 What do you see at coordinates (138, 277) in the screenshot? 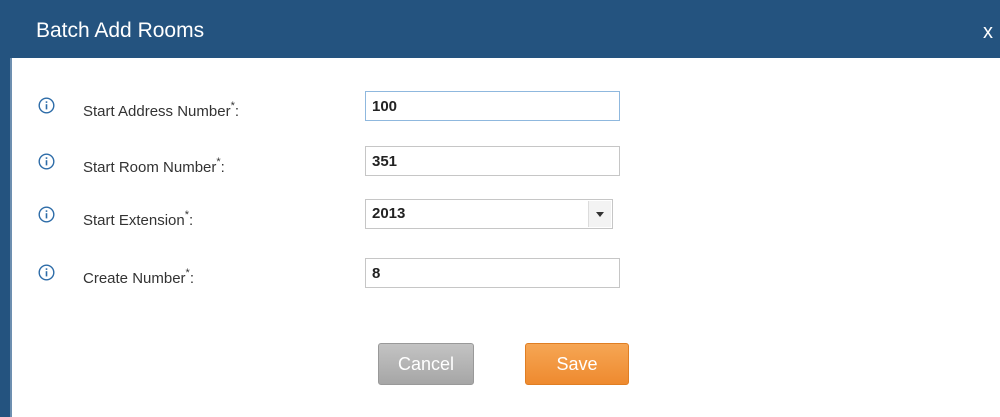
I see `field-label: Create Number*:` at bounding box center [138, 277].